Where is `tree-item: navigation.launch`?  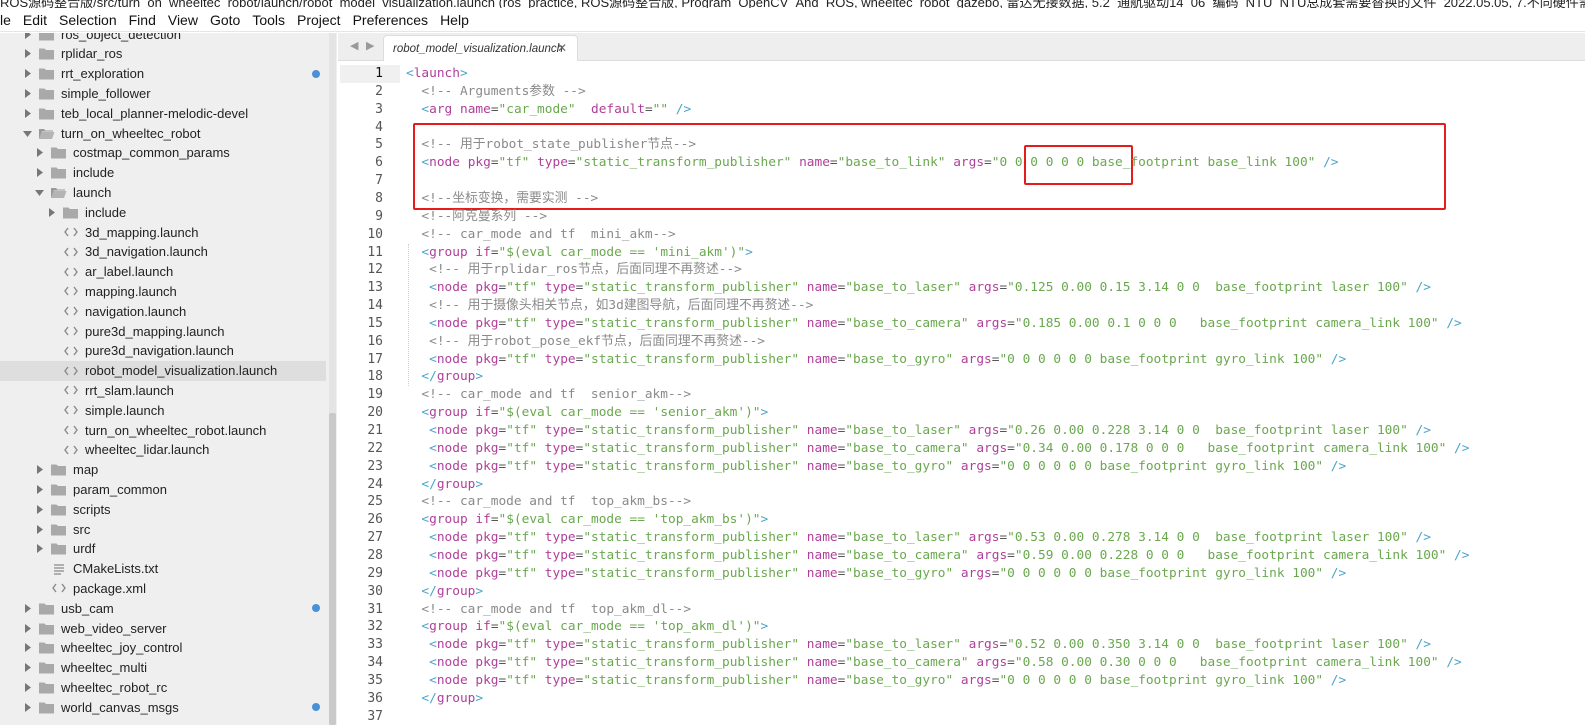 tree-item: navigation.launch is located at coordinates (163, 311).